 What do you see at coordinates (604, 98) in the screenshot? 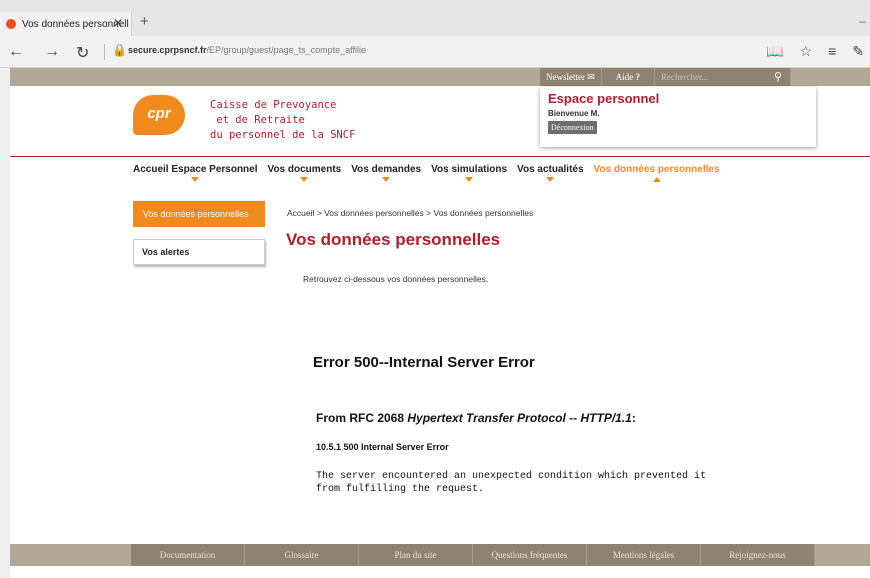
I see `espace-title: Espace personnel` at bounding box center [604, 98].